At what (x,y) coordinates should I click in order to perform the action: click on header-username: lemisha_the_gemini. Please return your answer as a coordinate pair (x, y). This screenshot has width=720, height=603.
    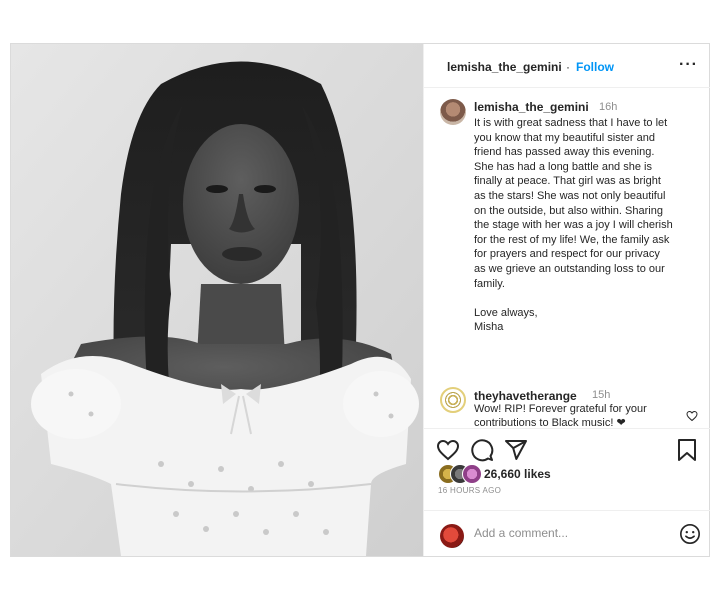
    Looking at the image, I should click on (504, 67).